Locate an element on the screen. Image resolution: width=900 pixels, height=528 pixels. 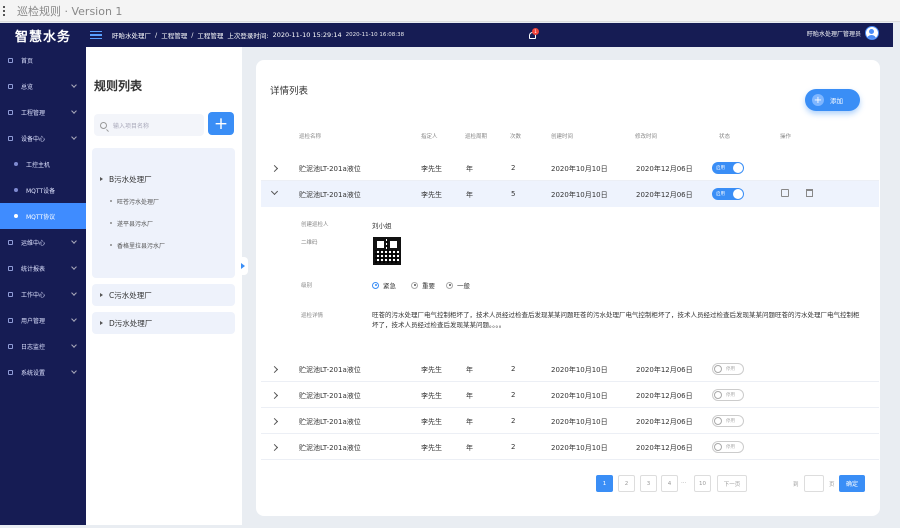
sidebar-item-project: 工程管理 is located at coordinates (43, 112).